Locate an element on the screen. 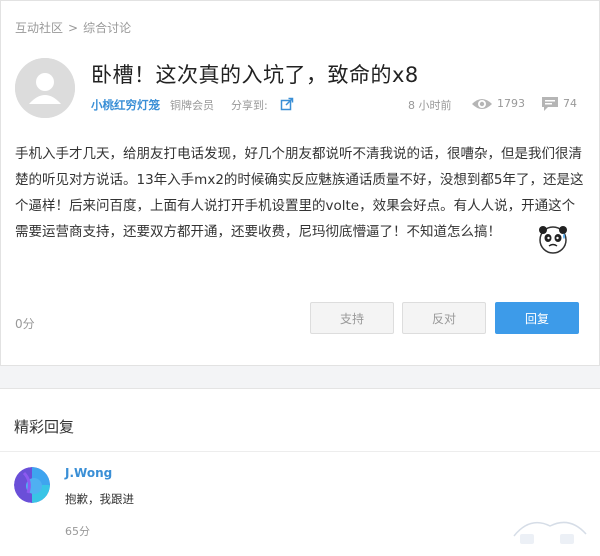 Image resolution: width=600 pixels, height=556 pixels. site-watermark-logo is located at coordinates (550, 532).